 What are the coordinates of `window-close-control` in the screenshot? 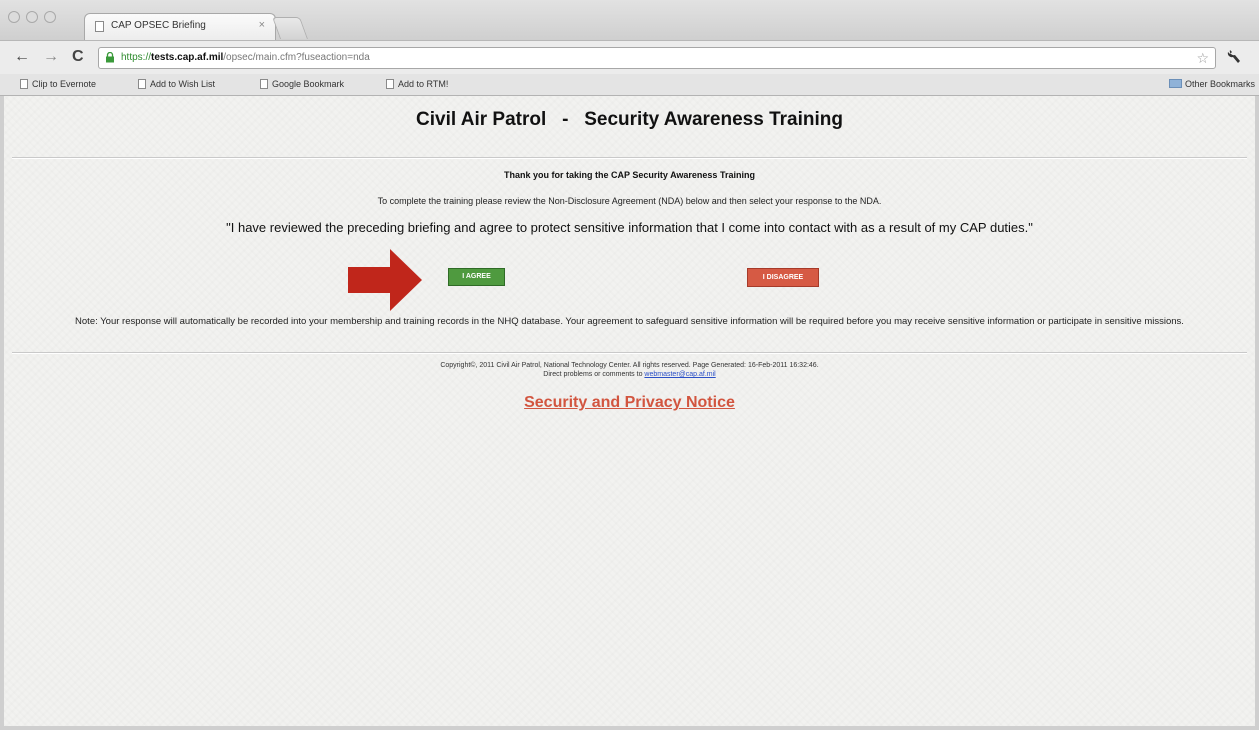 It's located at (14, 17).